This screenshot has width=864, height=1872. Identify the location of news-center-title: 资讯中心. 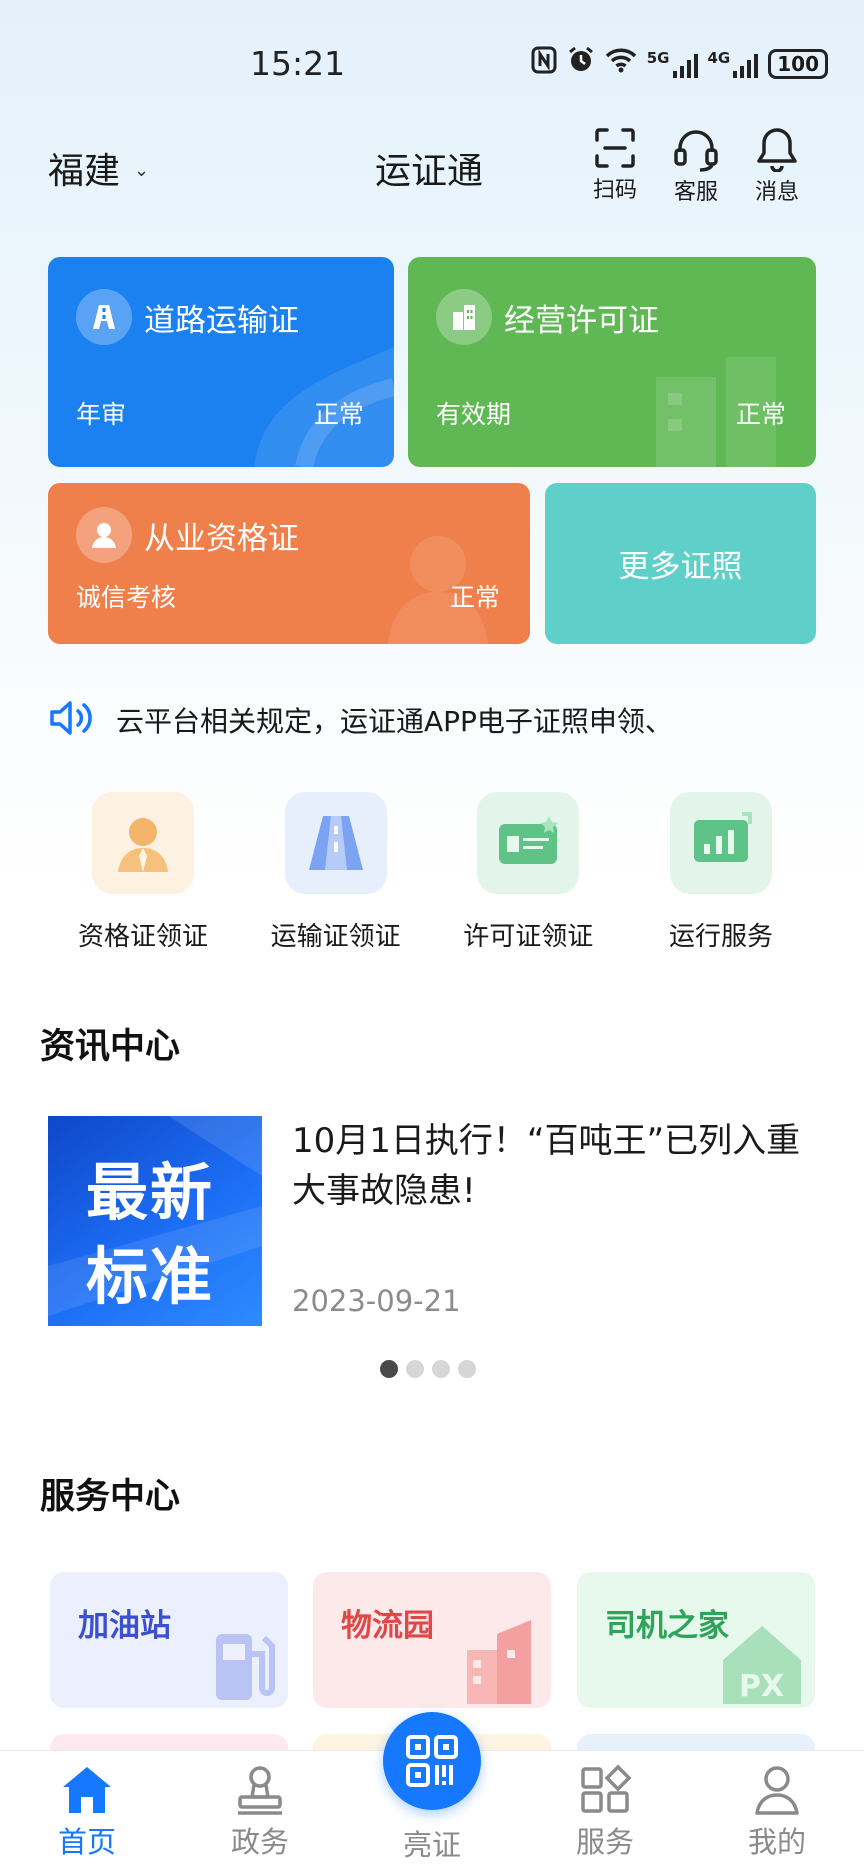
(110, 1047).